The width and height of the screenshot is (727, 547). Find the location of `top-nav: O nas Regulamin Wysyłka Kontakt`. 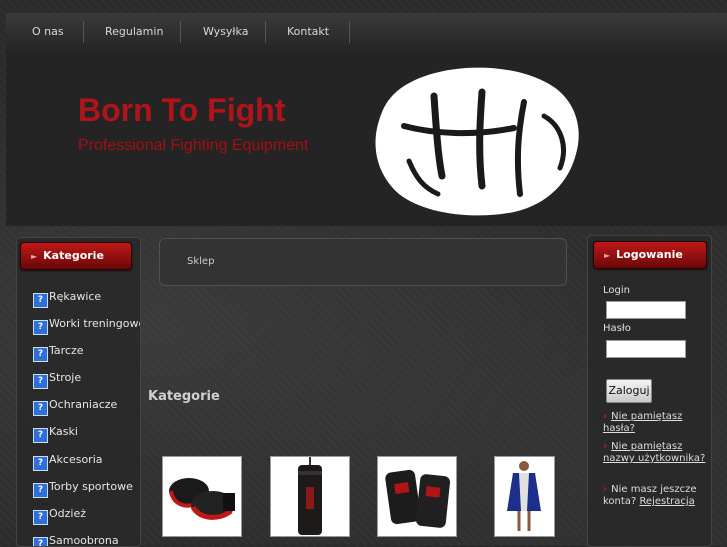

top-nav: O nas Regulamin Wysyłka Kontakt is located at coordinates (366, 32).